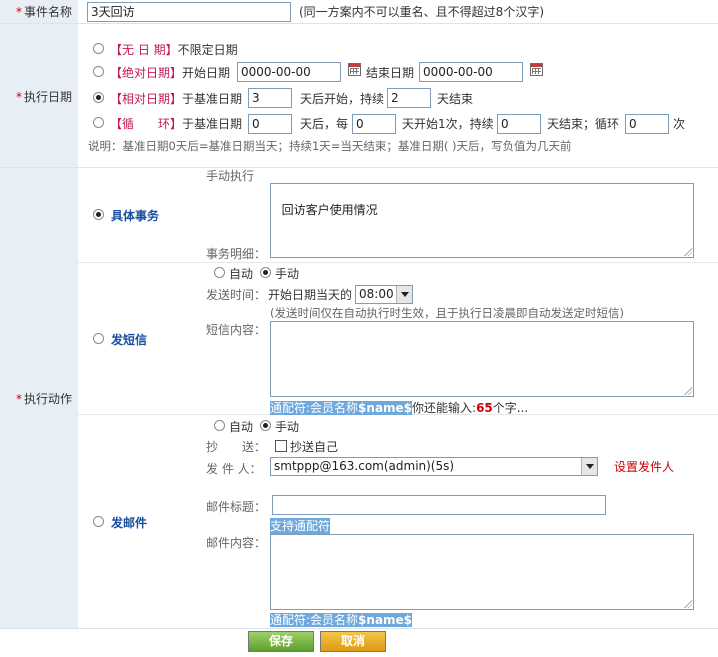 This screenshot has height=657, width=718. I want to click on event-name-input: 3天回访, so click(189, 12).